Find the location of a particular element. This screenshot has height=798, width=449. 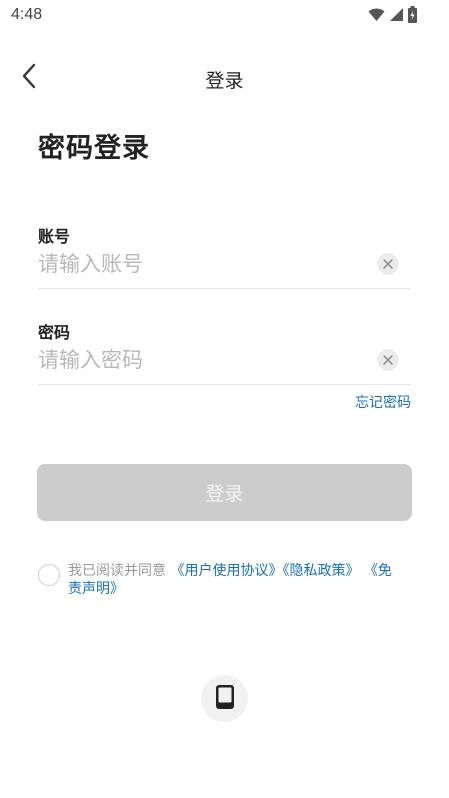

password-clear-button is located at coordinates (388, 360).